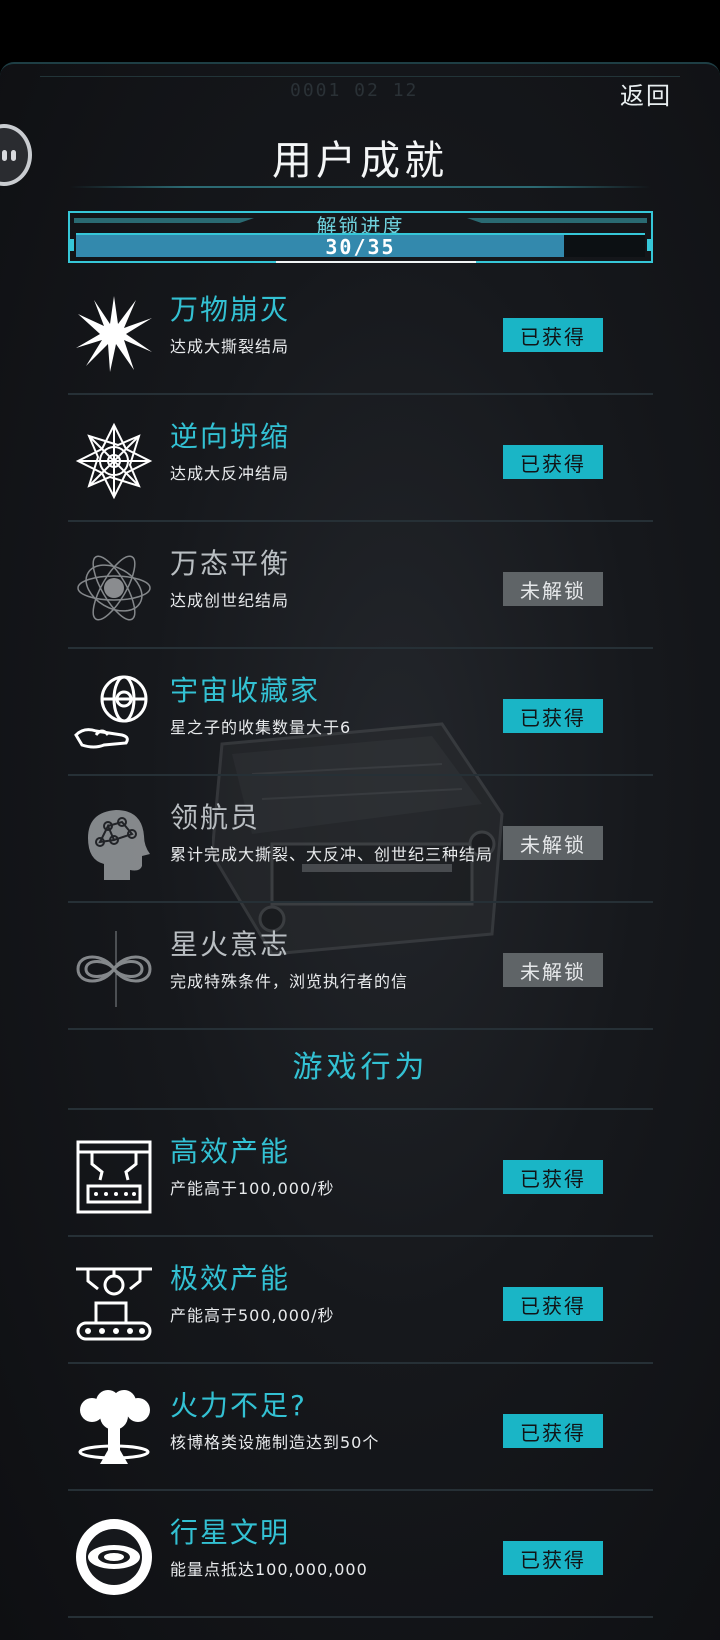  I want to click on top-divider, so click(360, 76).